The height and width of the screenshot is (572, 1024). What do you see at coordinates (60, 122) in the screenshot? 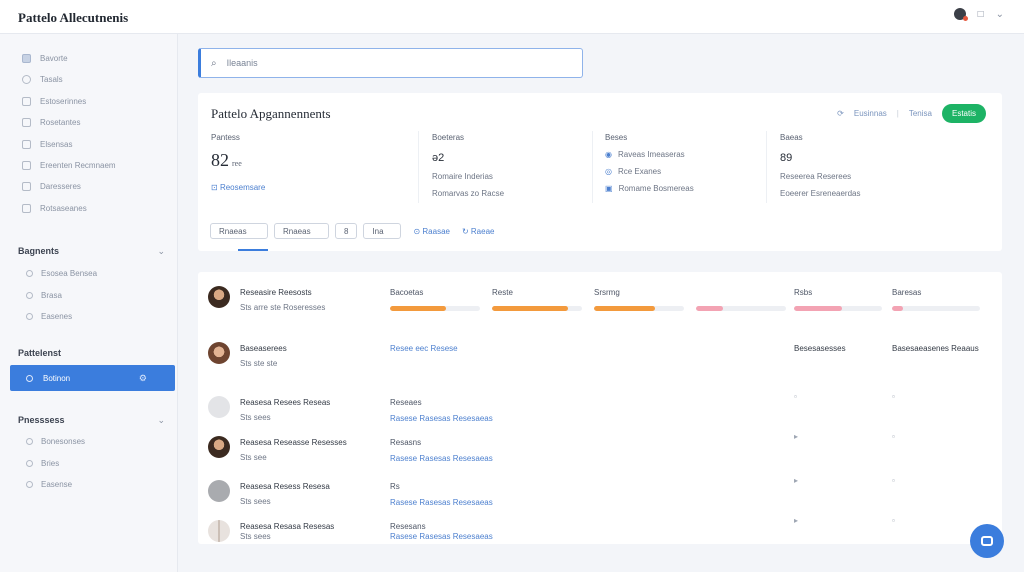
I see `sidebar-item-label: Rosetantes` at bounding box center [60, 122].